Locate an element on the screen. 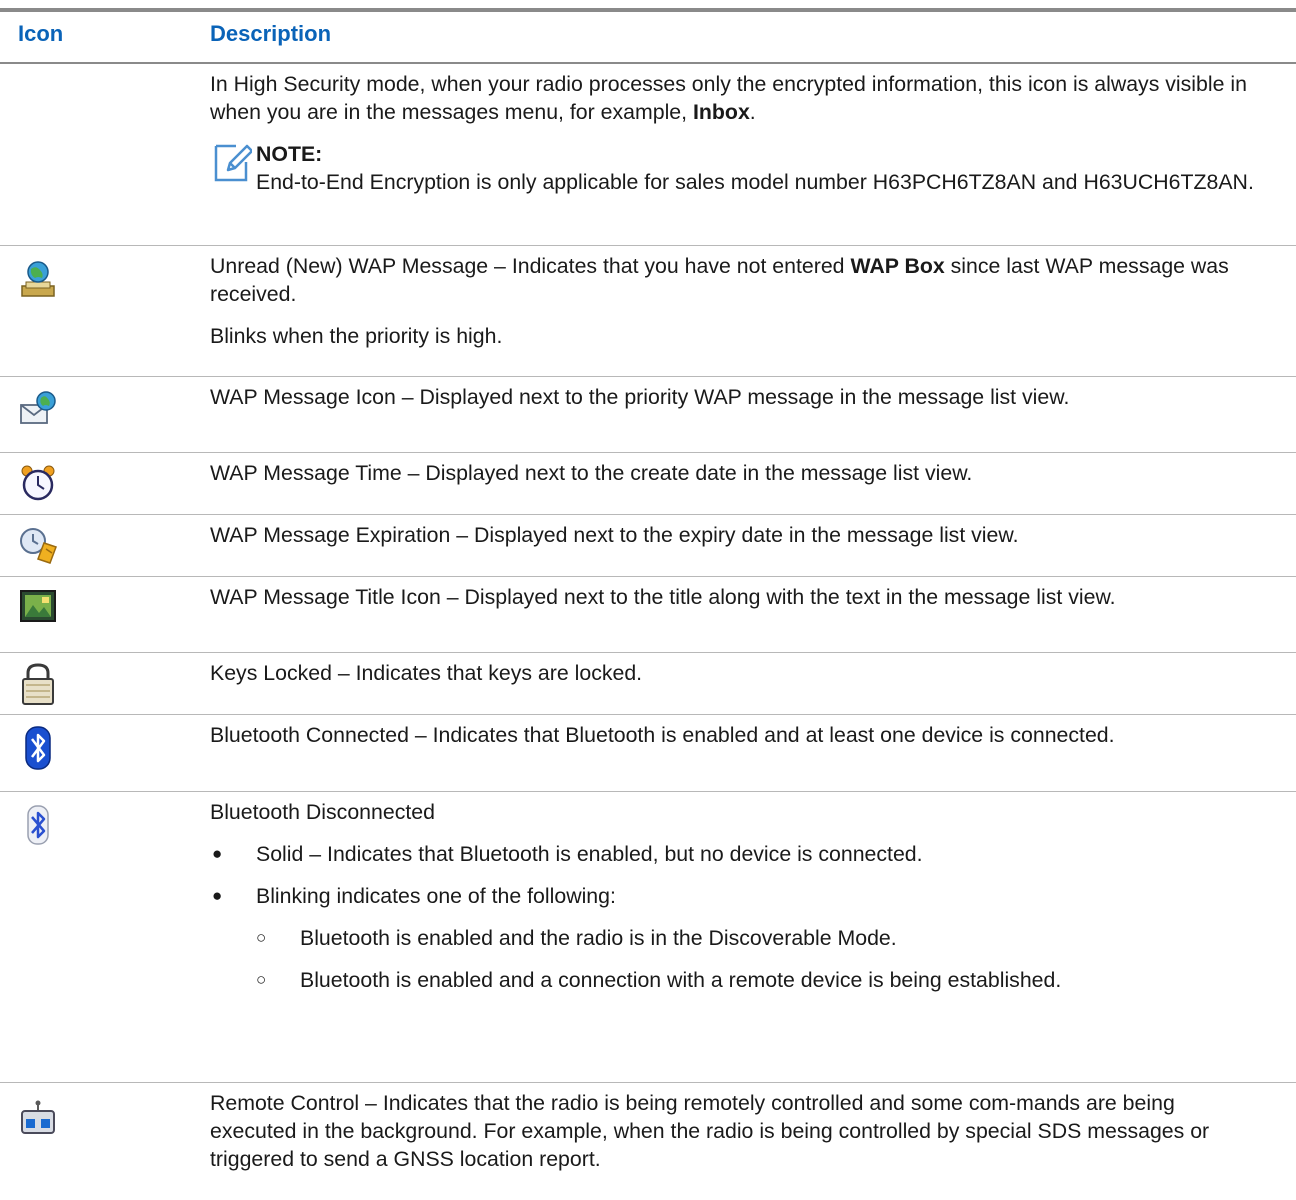 Image resolution: width=1296 pixels, height=1200 pixels. bluetooth-connected-icon is located at coordinates (38, 748).